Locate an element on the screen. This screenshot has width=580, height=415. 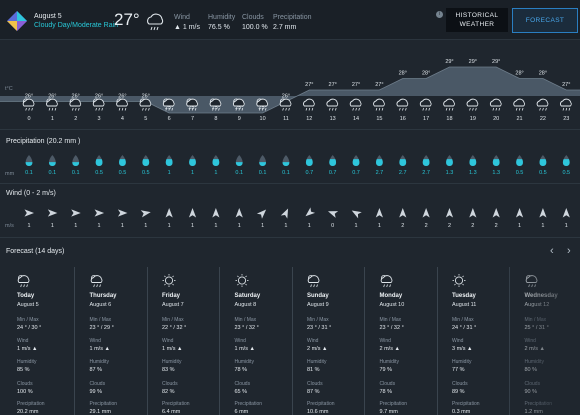
current-condition: Cloudy Day/Moderate Rain is located at coordinates (76, 25).